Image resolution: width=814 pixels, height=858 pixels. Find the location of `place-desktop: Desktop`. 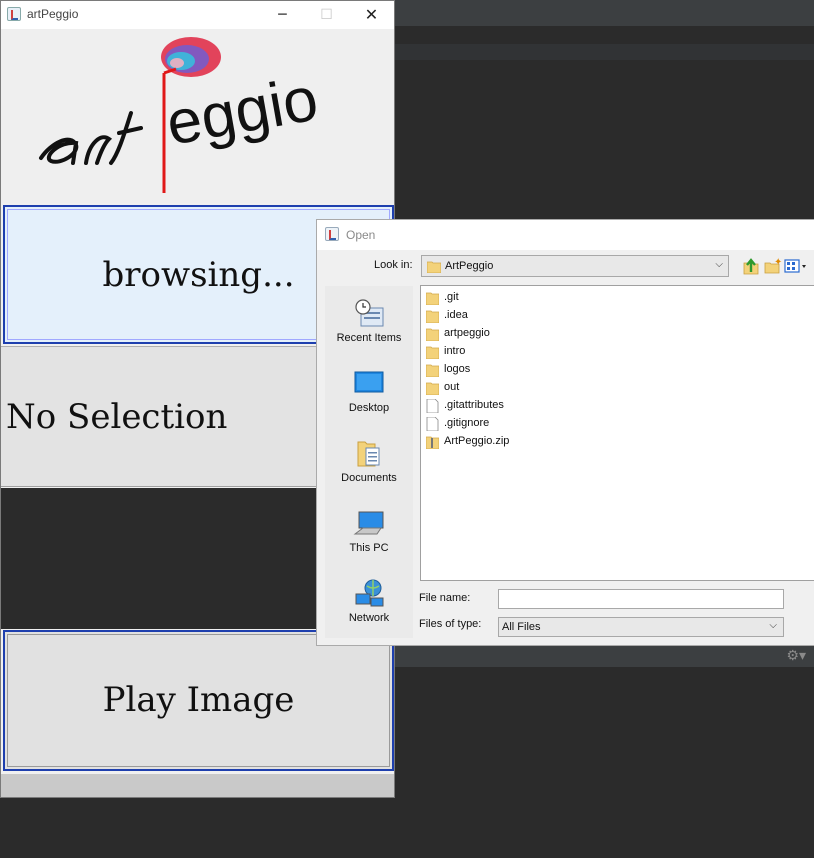

place-desktop: Desktop is located at coordinates (369, 391).